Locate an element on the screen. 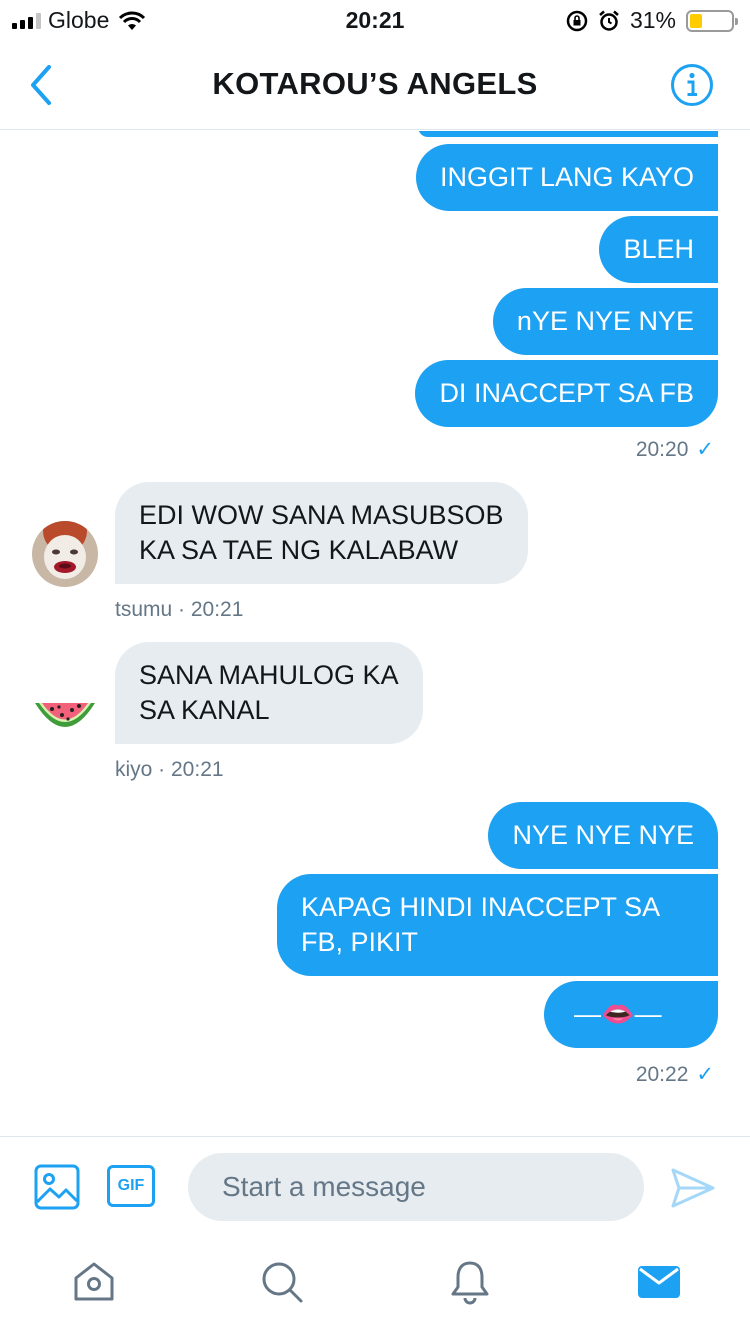 The height and width of the screenshot is (1334, 750). message-bubble-outgoing: nYE NYE NYE is located at coordinates (605, 321).